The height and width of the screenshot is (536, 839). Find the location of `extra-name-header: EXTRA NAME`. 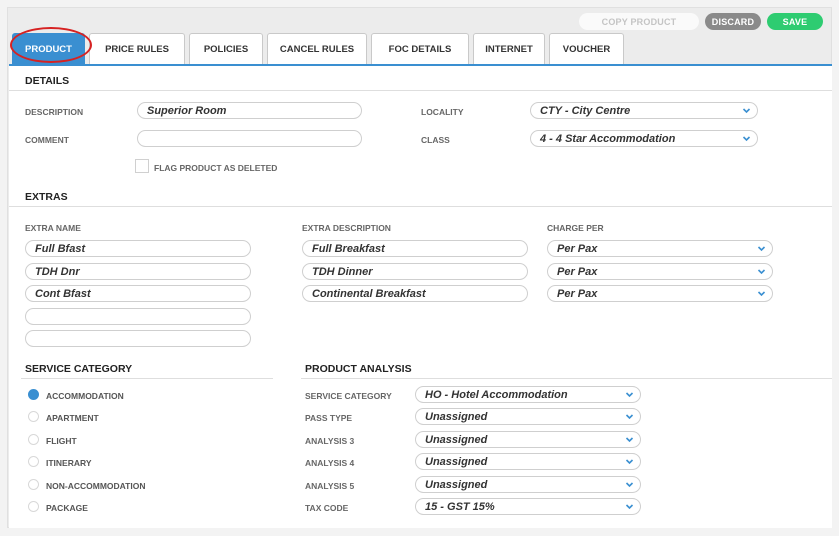

extra-name-header: EXTRA NAME is located at coordinates (53, 228).